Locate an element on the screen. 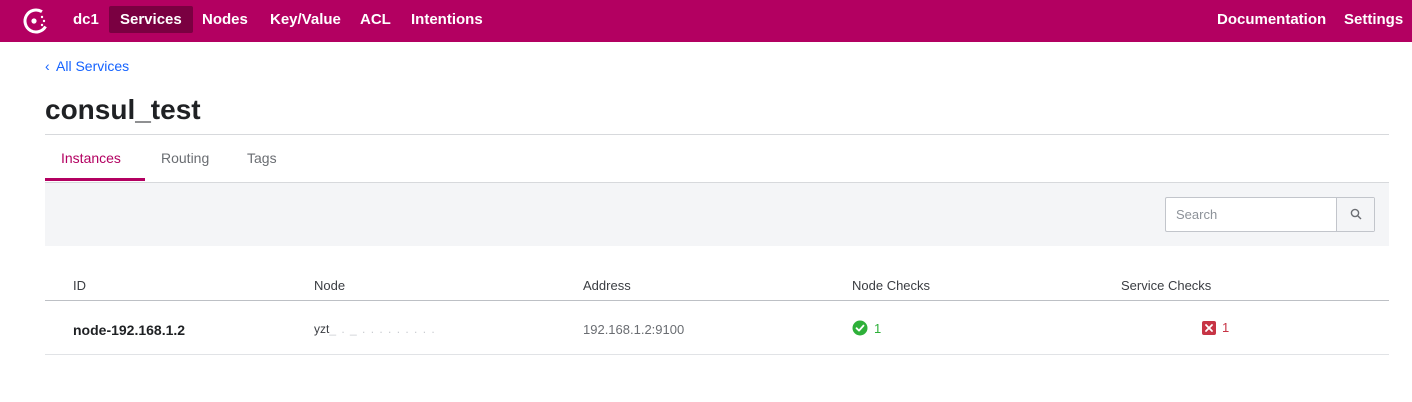 The width and height of the screenshot is (1412, 402). instance-node-name: yzt is located at coordinates (322, 329).